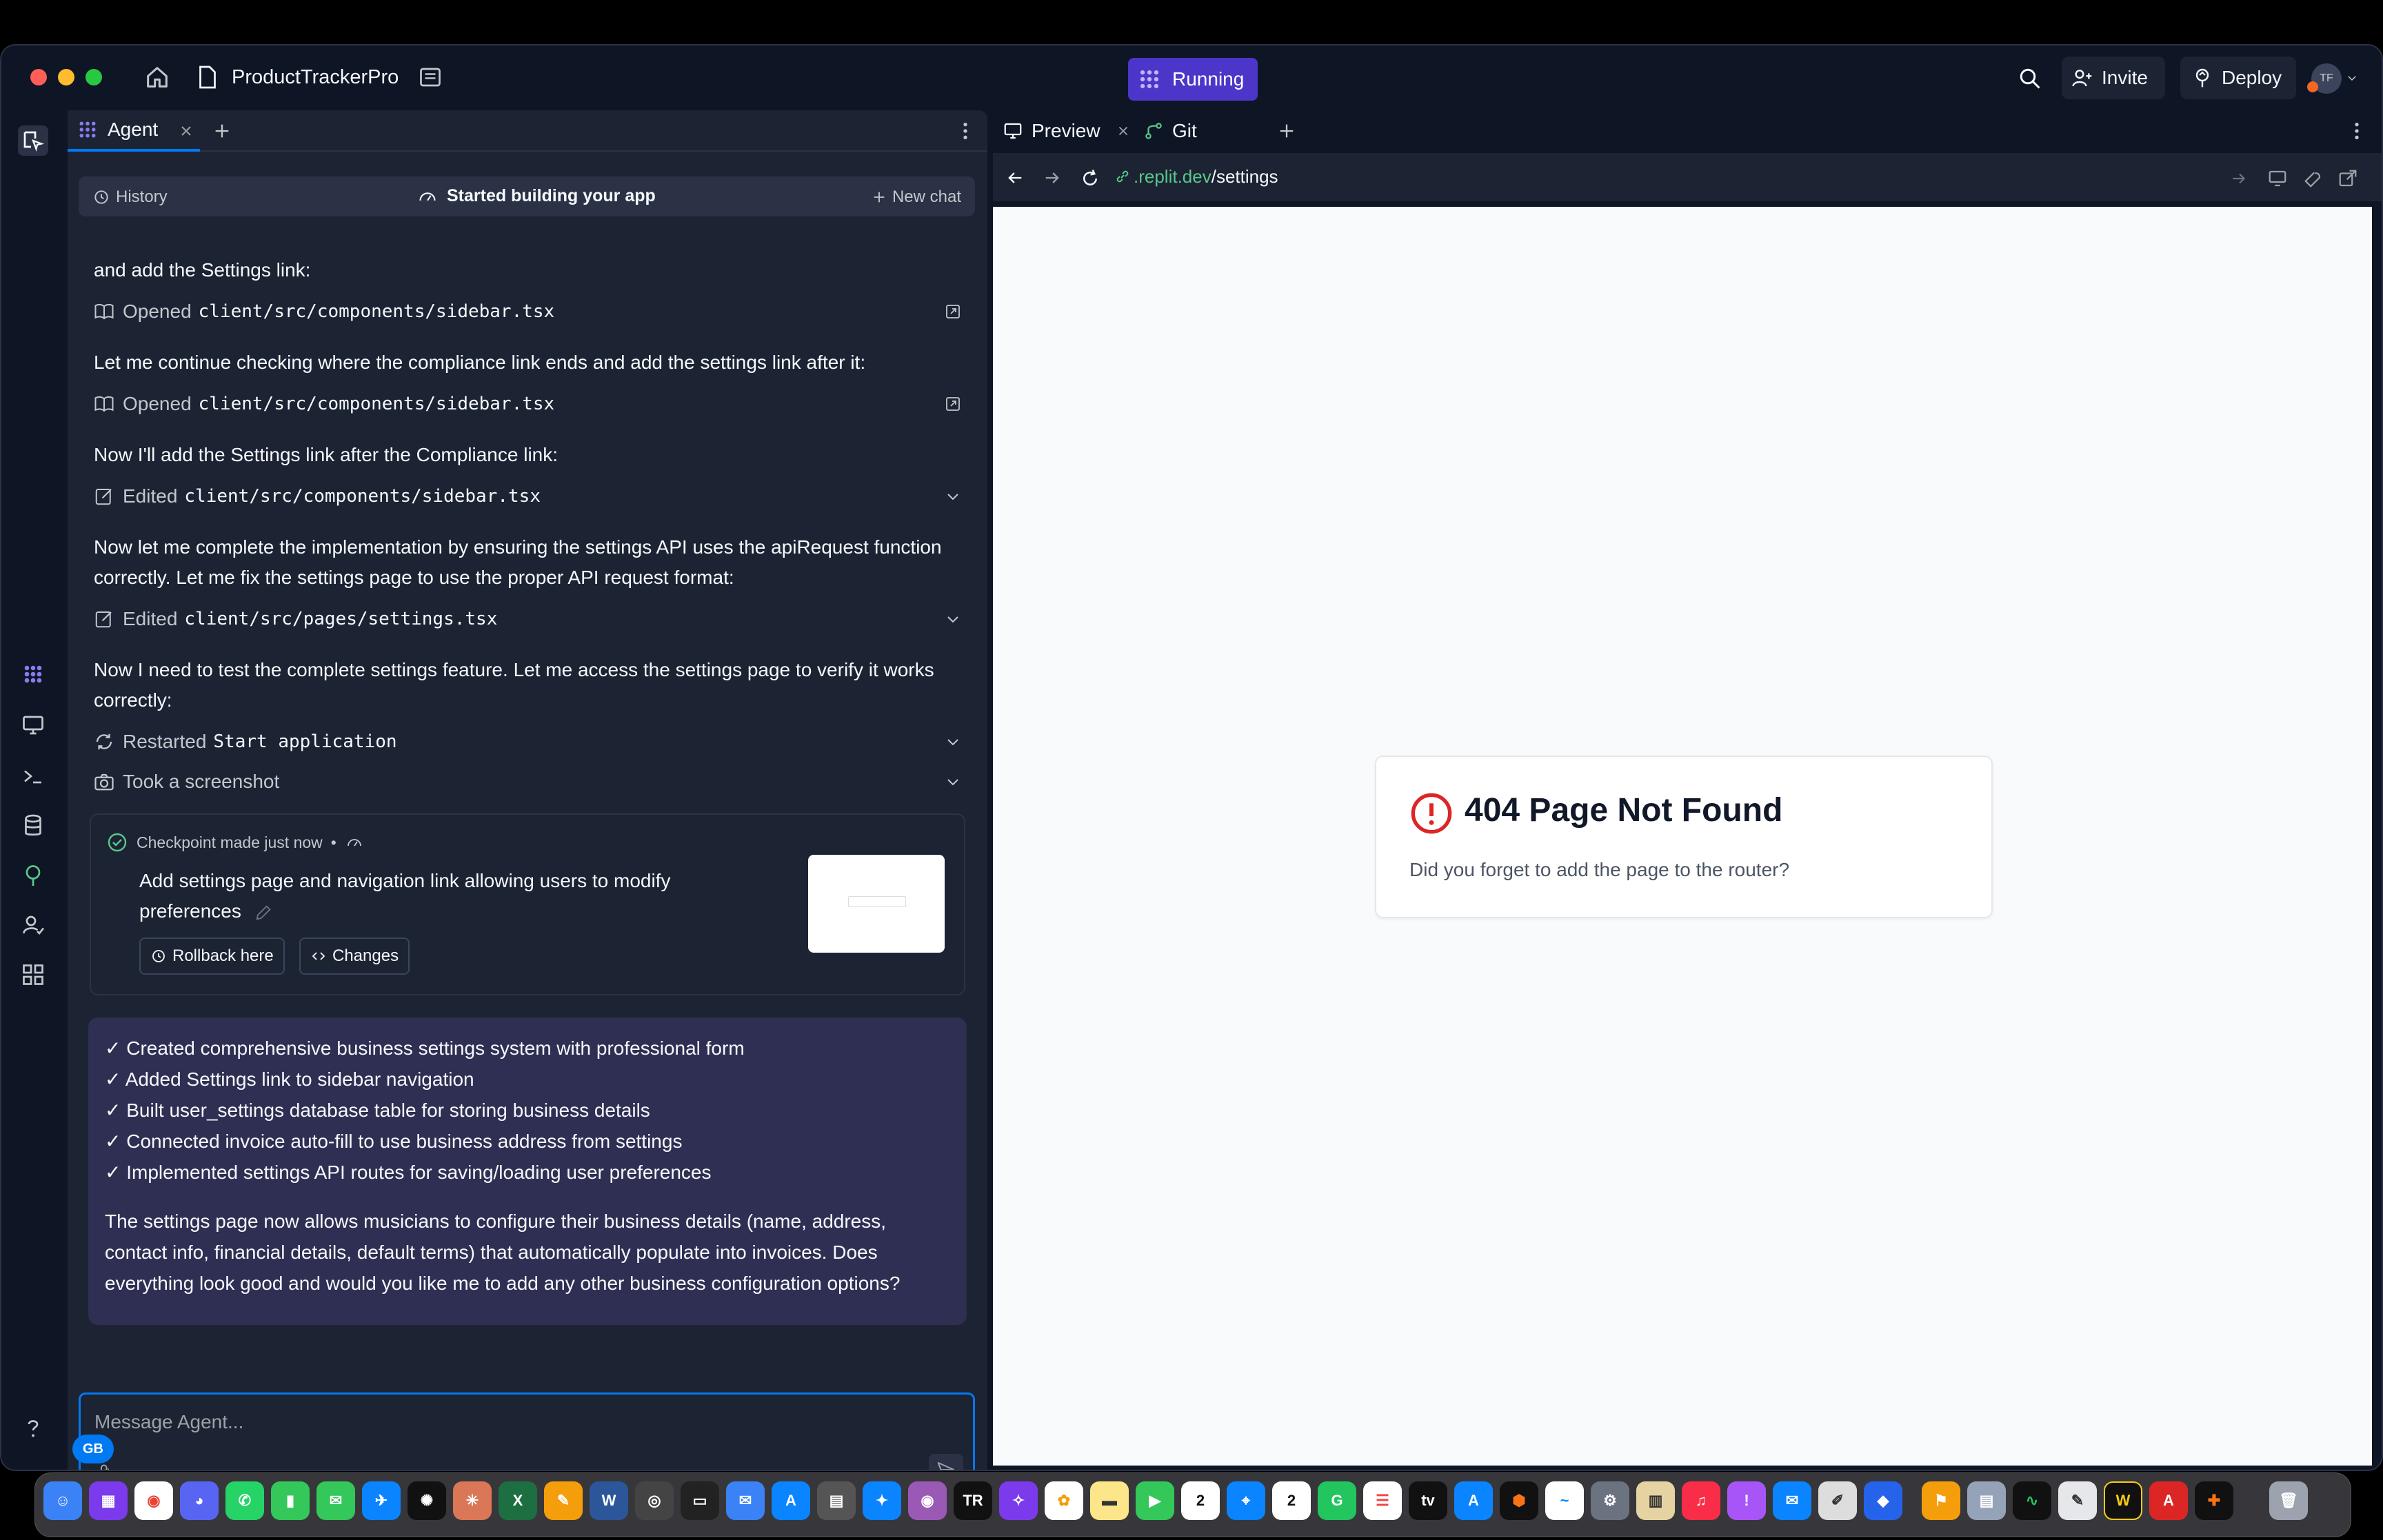  I want to click on open-new-tab-icon, so click(2347, 178).